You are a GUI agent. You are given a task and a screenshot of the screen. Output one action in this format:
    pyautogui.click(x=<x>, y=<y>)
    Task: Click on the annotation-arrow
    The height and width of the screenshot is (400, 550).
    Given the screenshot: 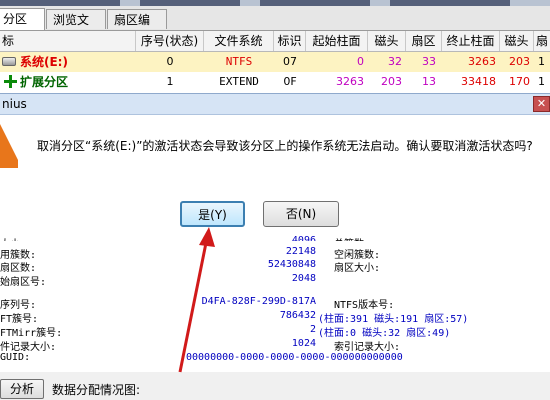 What is the action you would take?
    pyautogui.click(x=196, y=300)
    